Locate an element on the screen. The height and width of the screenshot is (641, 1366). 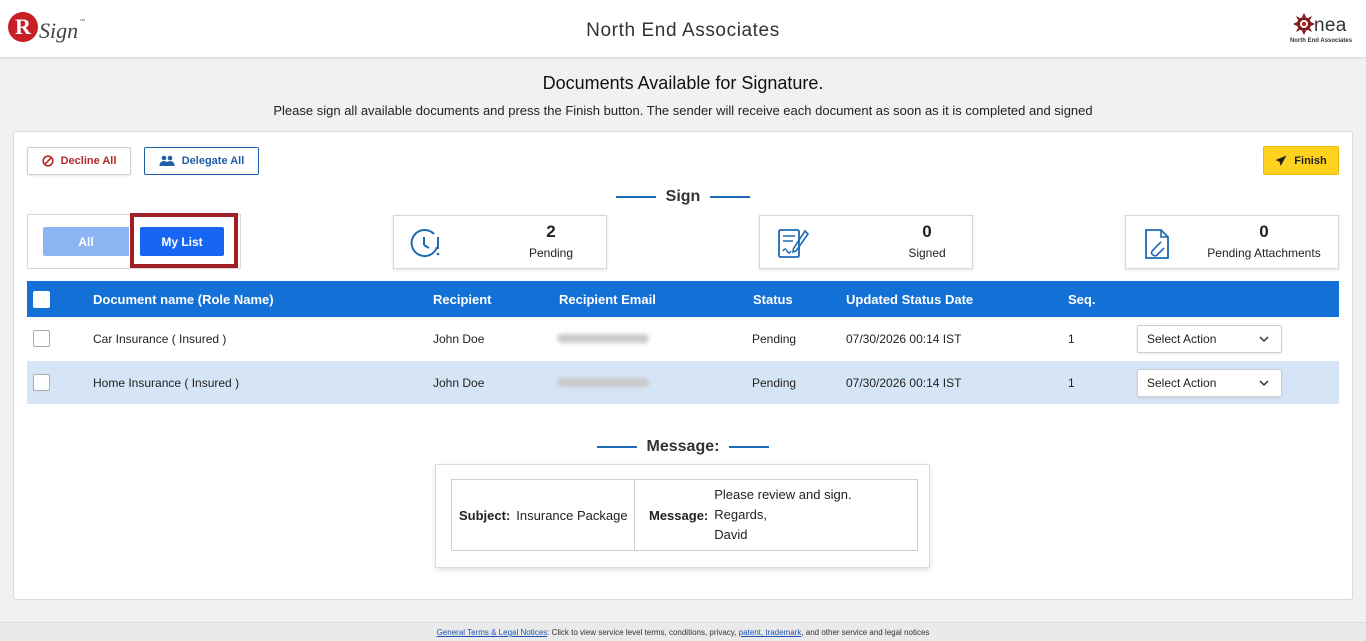
pending-attachments-stat-card: 0 Pending Attachments is located at coordinates (1232, 242).